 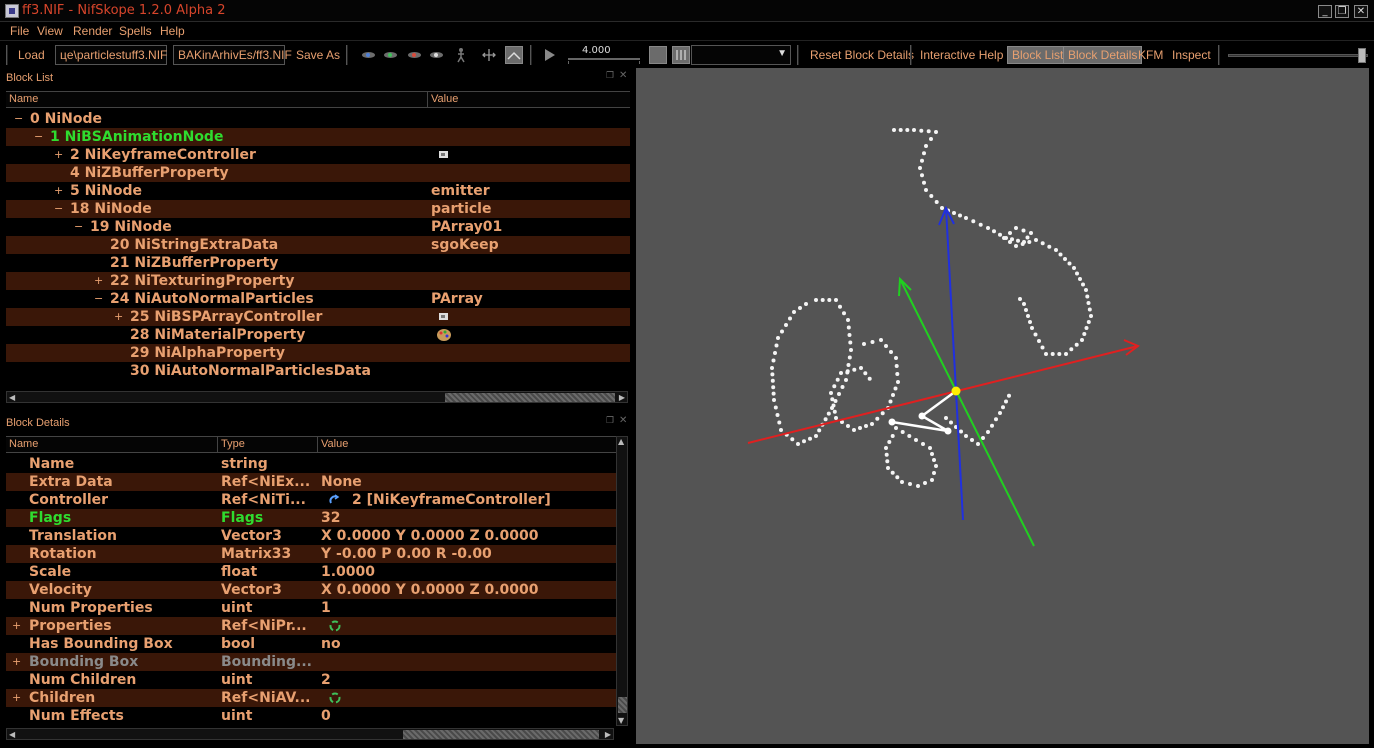 I want to click on detail-row: Scale float 1.0000, so click(x=311, y=572).